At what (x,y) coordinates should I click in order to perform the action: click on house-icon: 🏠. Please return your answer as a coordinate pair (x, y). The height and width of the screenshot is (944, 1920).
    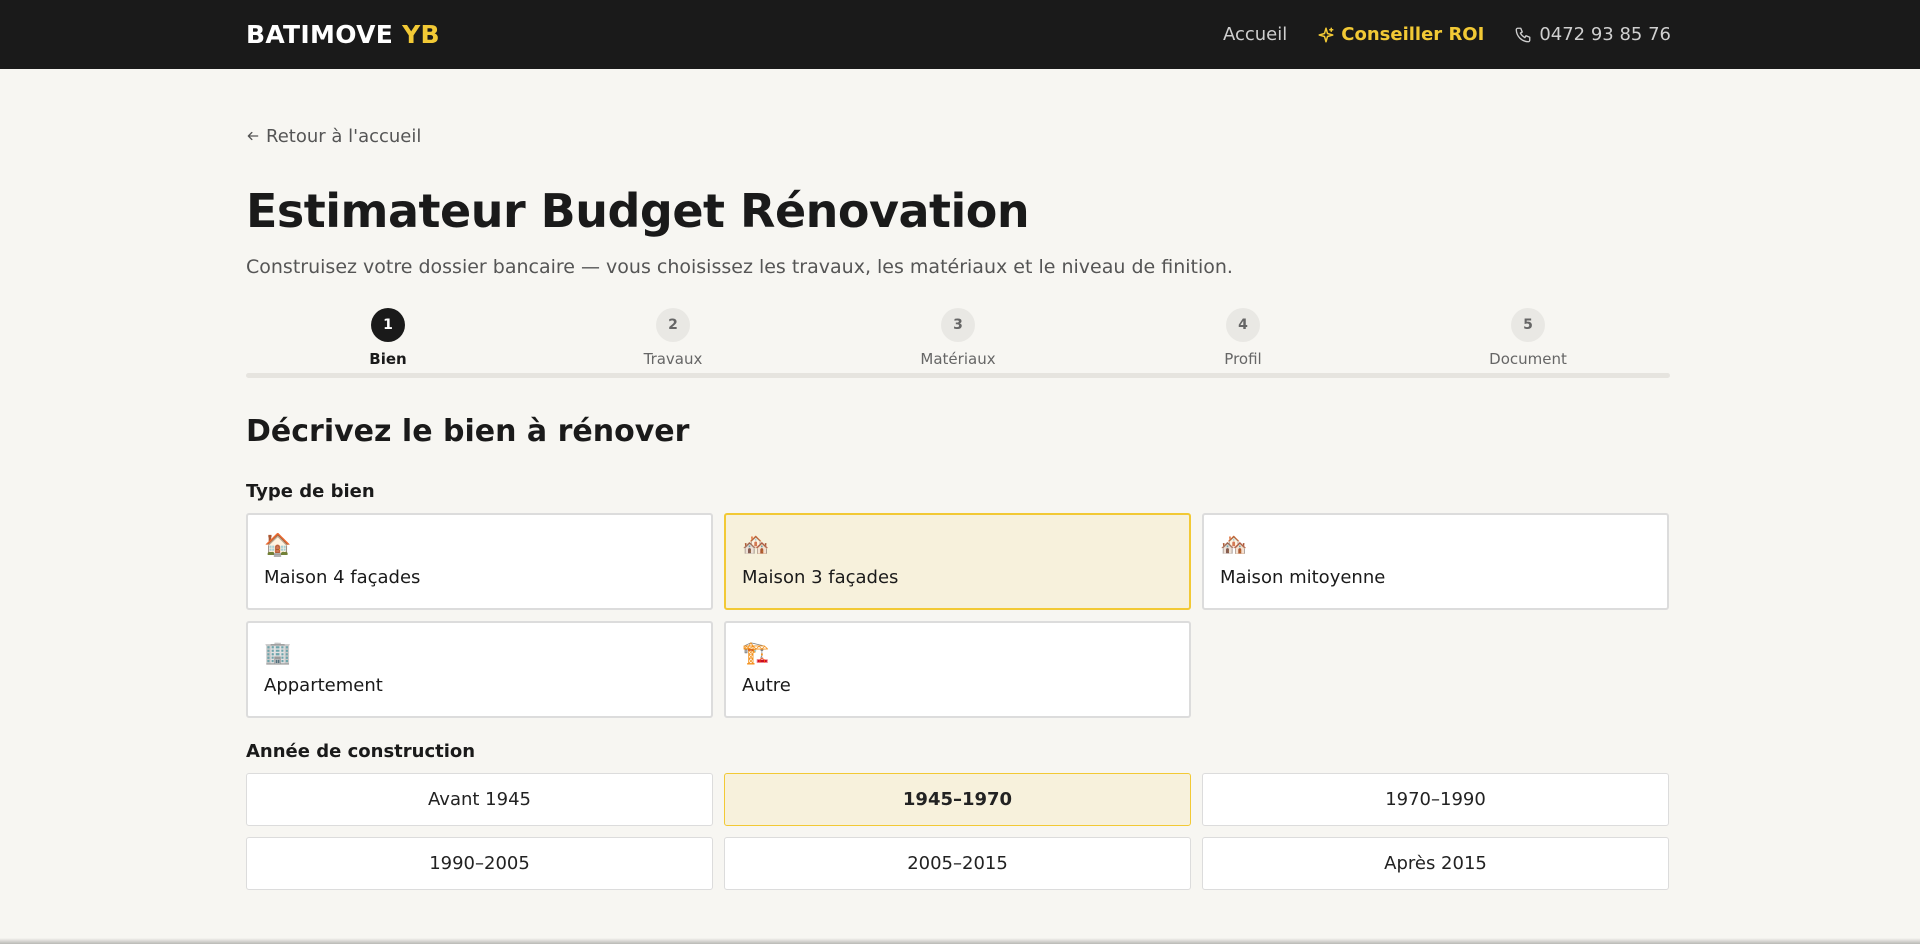
    Looking at the image, I should click on (278, 545).